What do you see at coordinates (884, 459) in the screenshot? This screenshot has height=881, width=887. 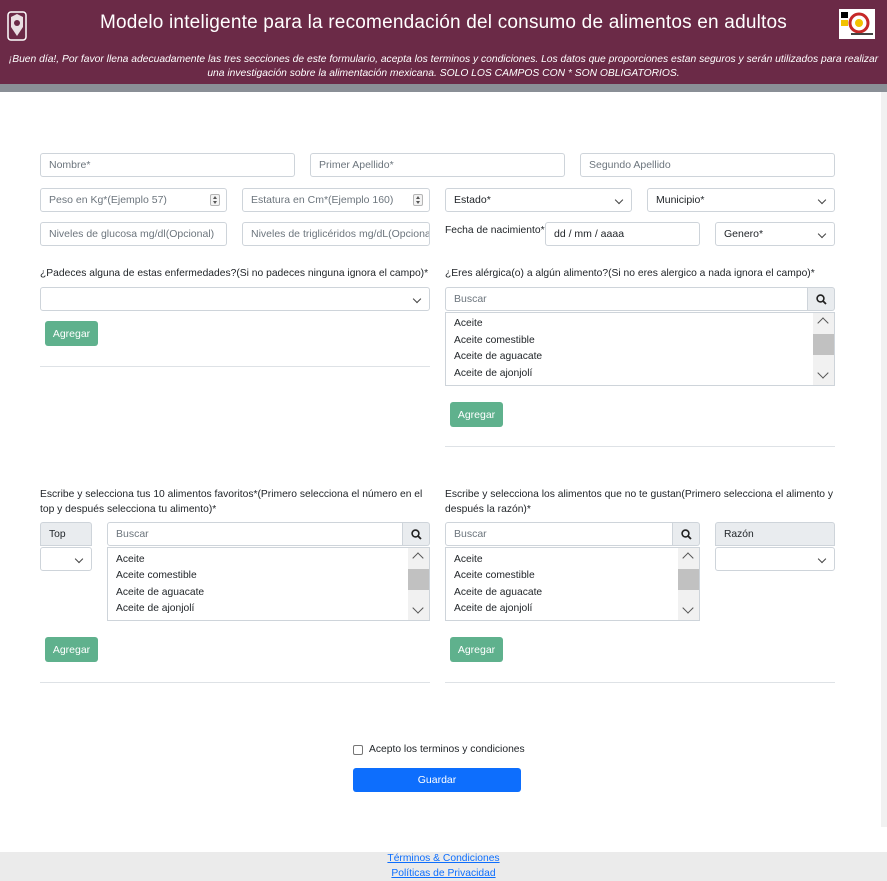 I see `page-scrollbar` at bounding box center [884, 459].